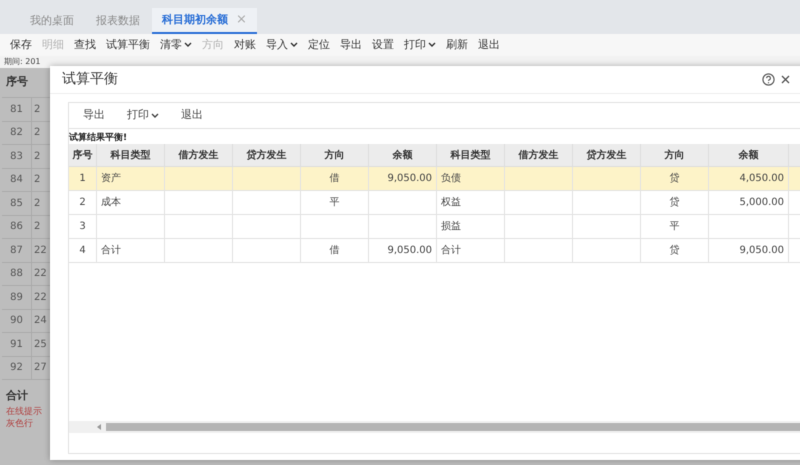 This screenshot has width=800, height=465. I want to click on table-cell-text: 成本, so click(111, 203).